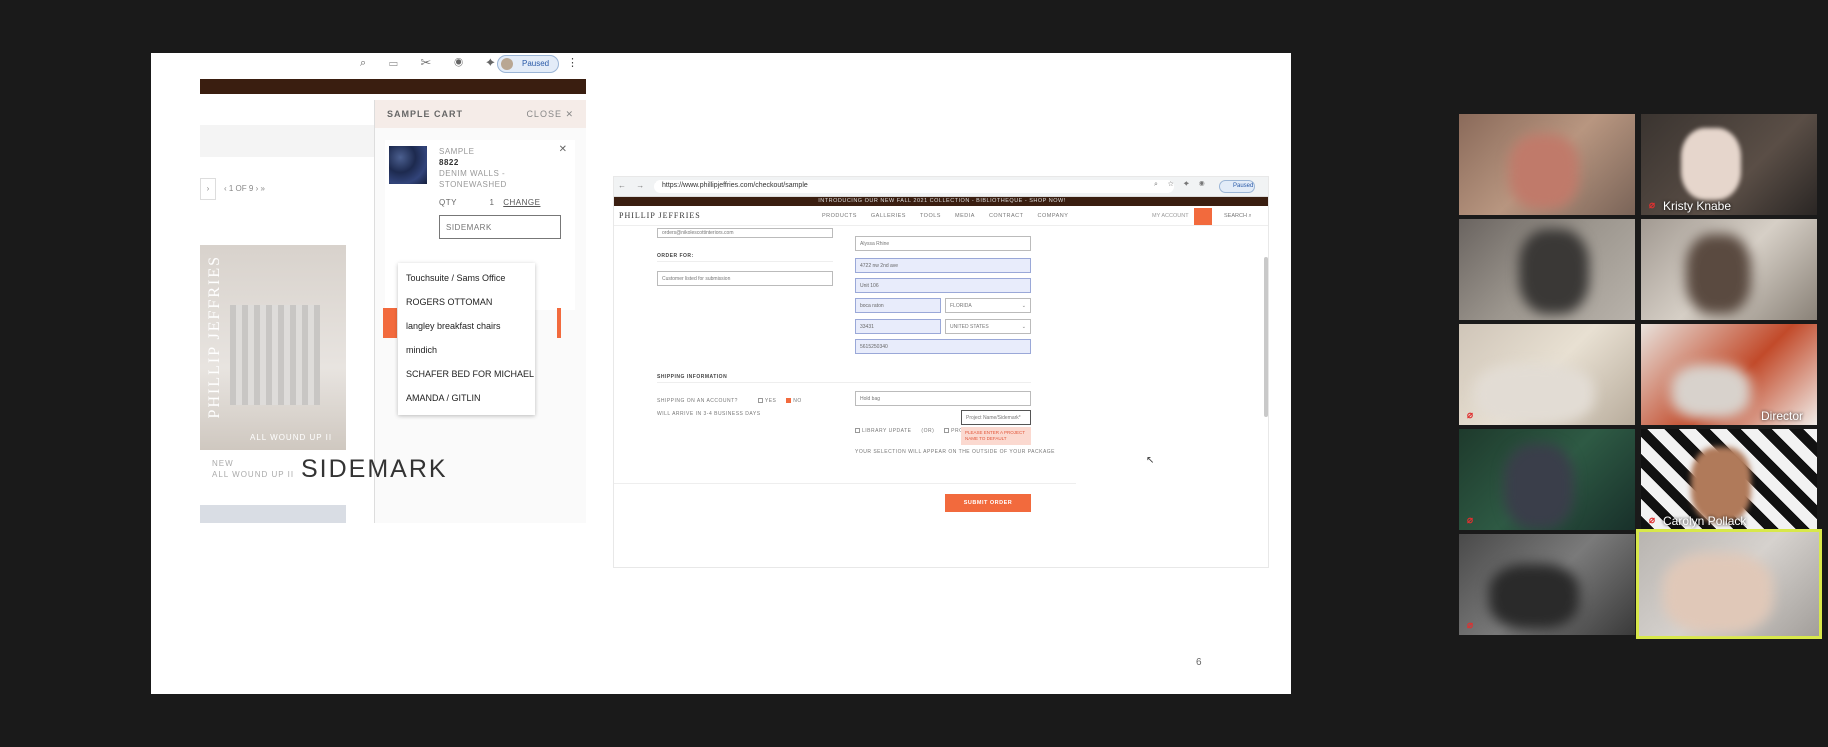 This screenshot has height=747, width=1828. What do you see at coordinates (466, 326) in the screenshot?
I see `sidemark-option: langley breakfast chairs` at bounding box center [466, 326].